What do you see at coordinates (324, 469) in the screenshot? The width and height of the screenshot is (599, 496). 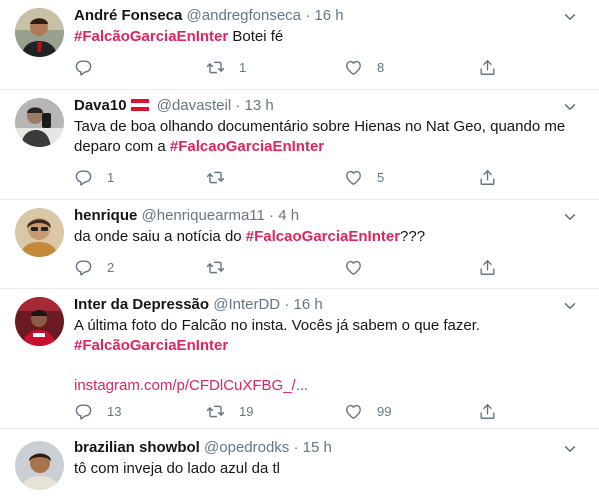 I see `tweet-text: tô com inveja do lado azul da tl` at bounding box center [324, 469].